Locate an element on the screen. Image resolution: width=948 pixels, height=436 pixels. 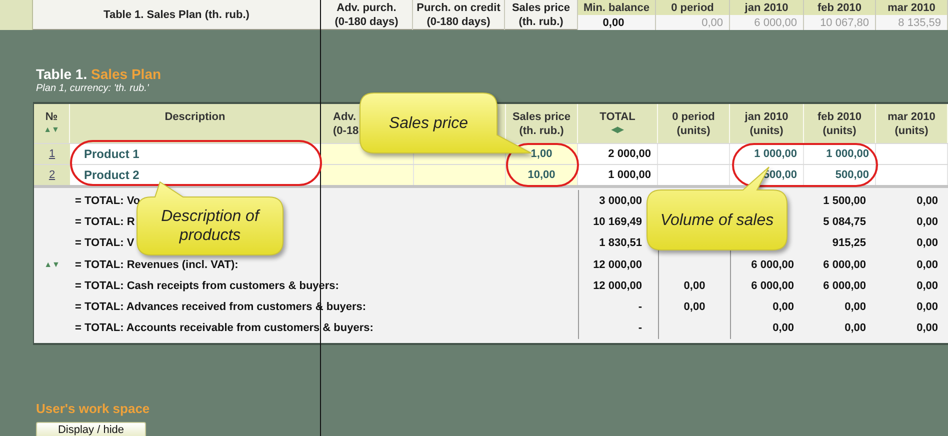
table-cell: 10,00 is located at coordinates (542, 175).